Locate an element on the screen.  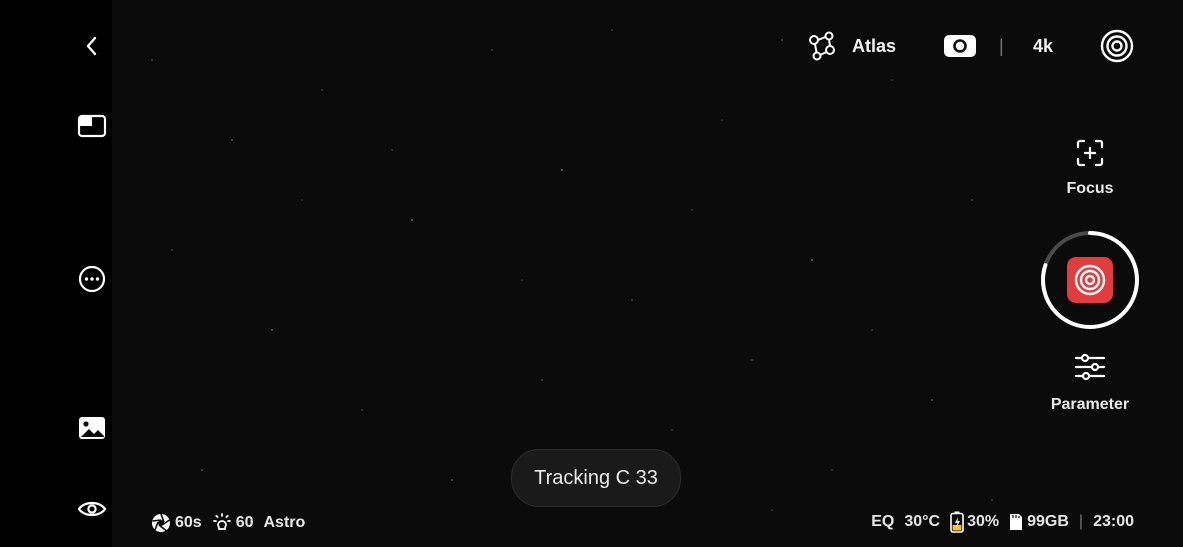
bottom-right-status: EQ 30°C 30% 99GB | 23:00 is located at coordinates (1002, 522).